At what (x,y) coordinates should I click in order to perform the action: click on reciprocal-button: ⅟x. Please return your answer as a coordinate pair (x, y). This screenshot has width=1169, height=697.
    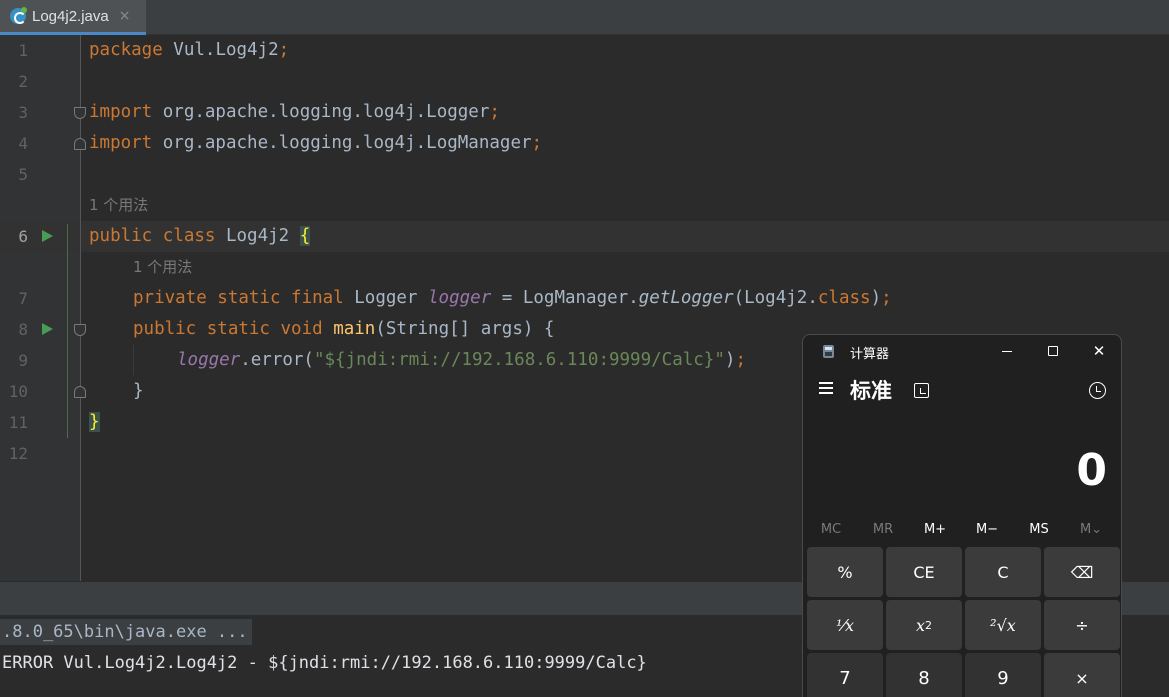
    Looking at the image, I should click on (845, 625).